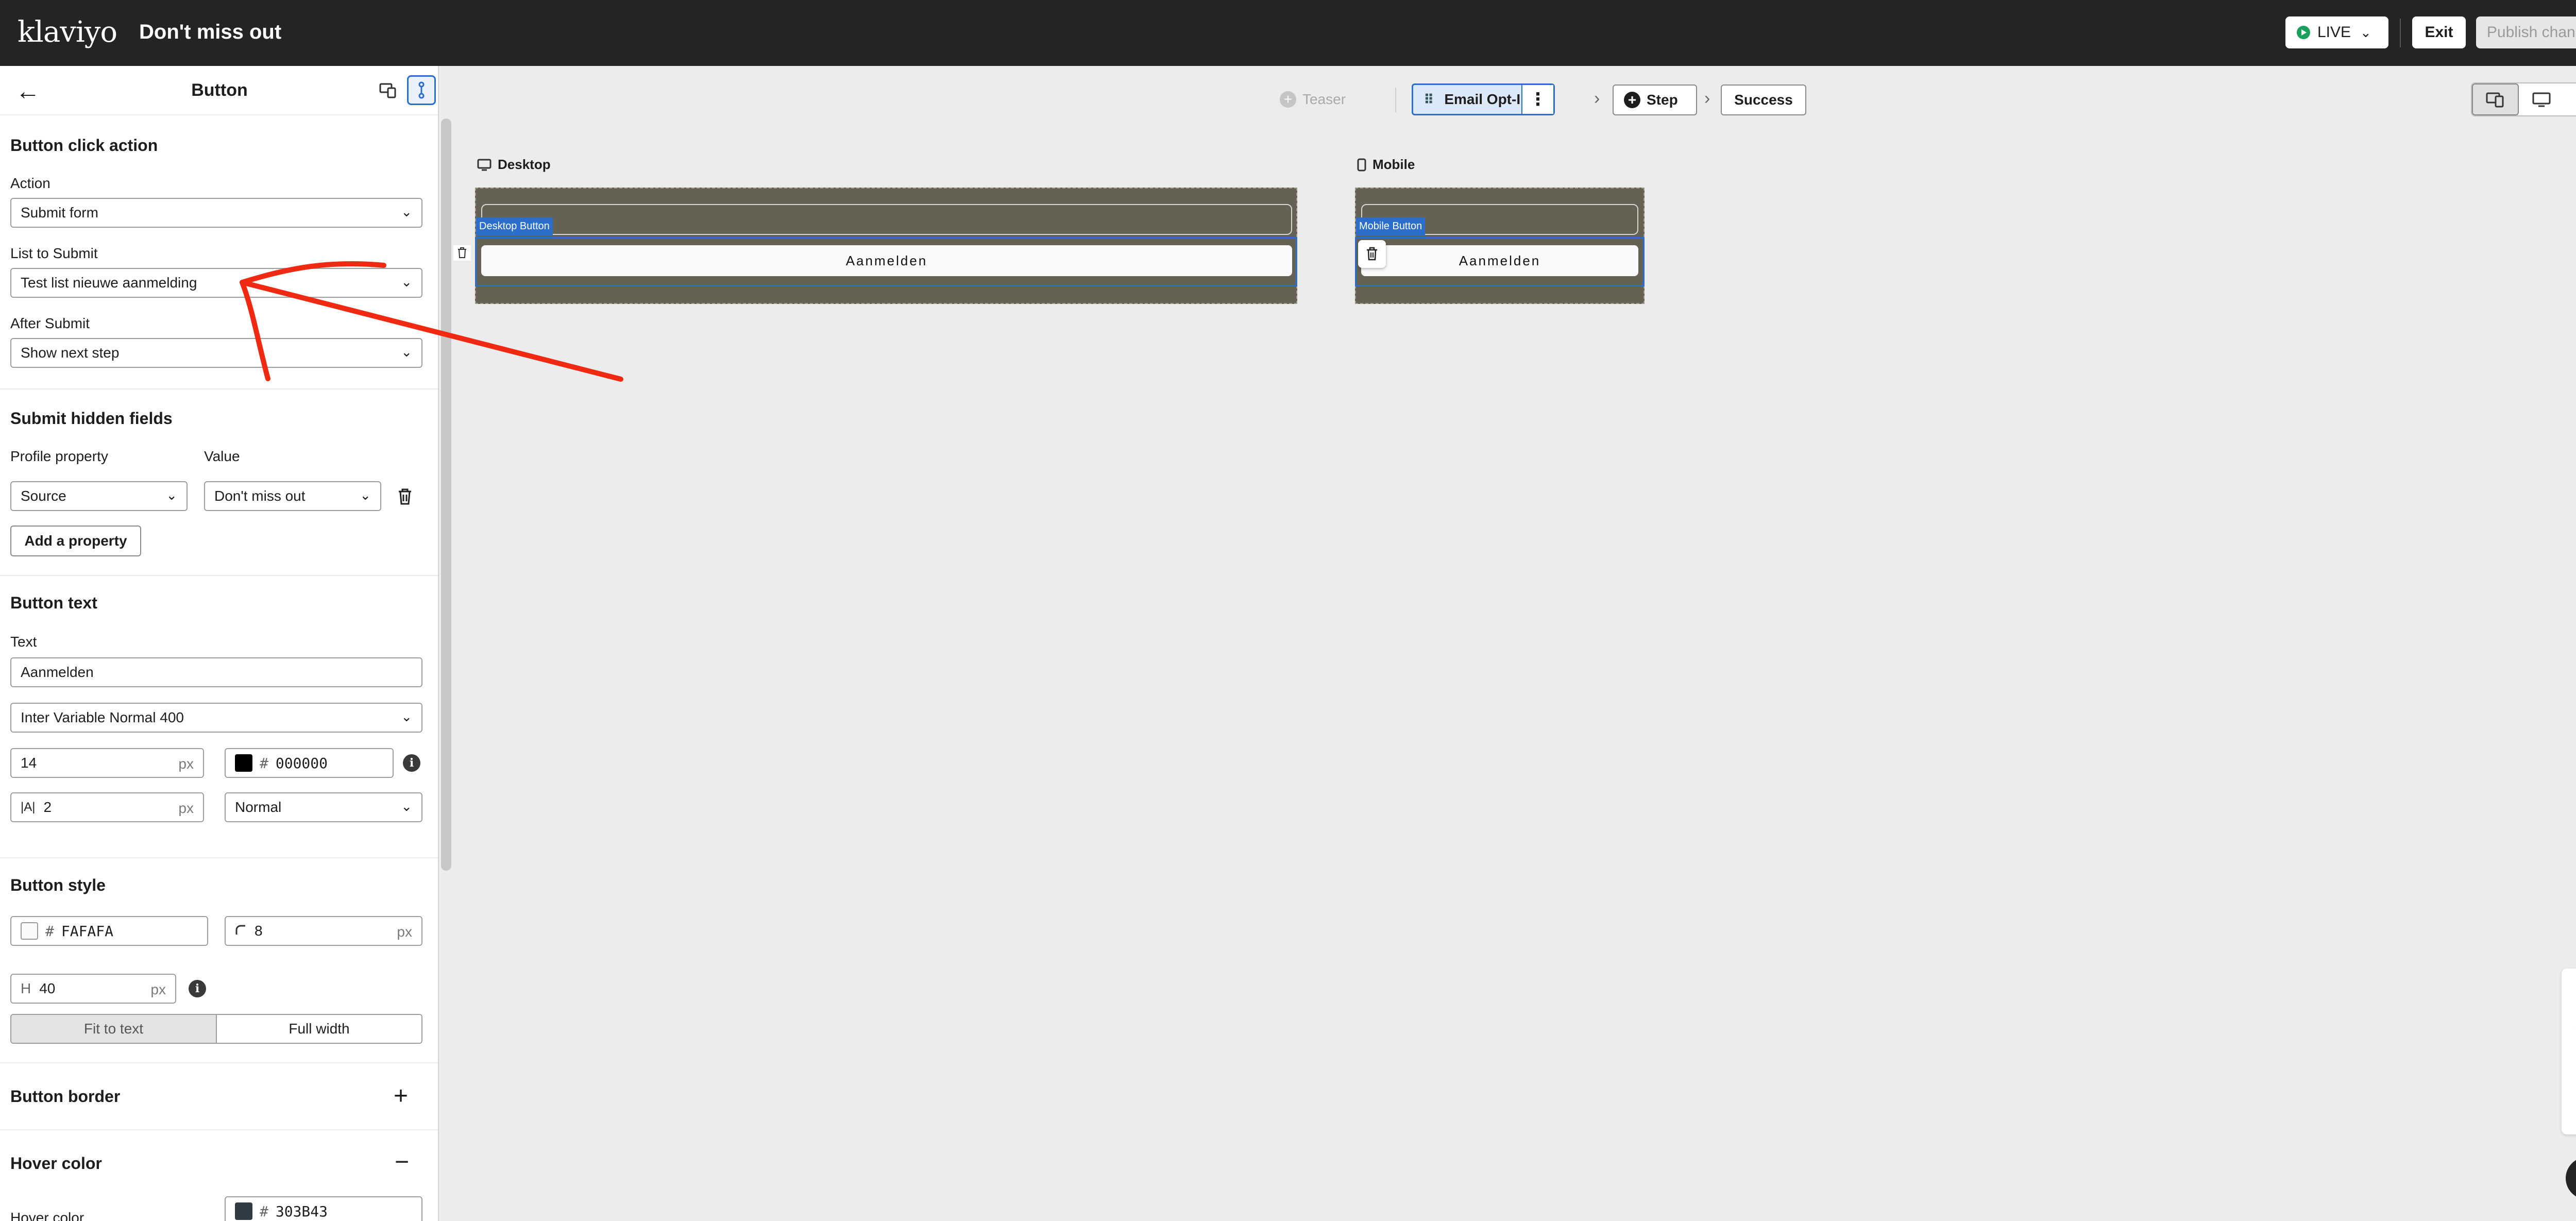  Describe the element at coordinates (56, 1163) in the screenshot. I see `section-title-hover-color: Hover color` at that location.